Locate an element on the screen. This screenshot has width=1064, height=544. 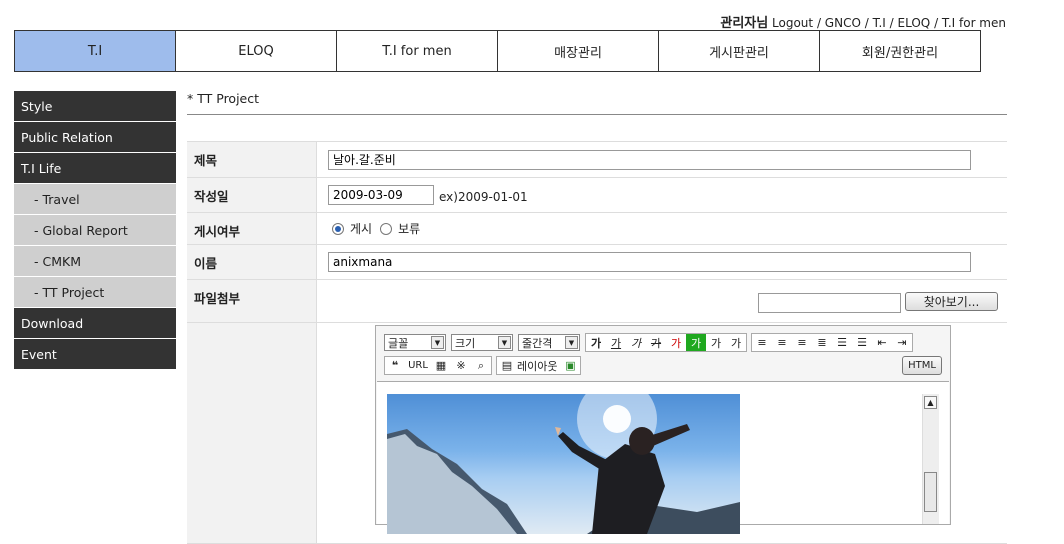
text-format-group: 가 가 가 가 가 가 가 가 is located at coordinates (666, 342).